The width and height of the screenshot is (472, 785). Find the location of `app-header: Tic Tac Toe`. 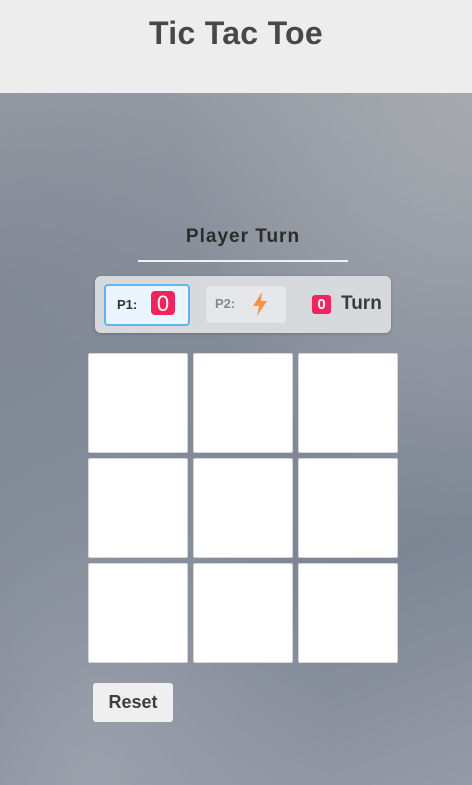

app-header: Tic Tac Toe is located at coordinates (236, 46).